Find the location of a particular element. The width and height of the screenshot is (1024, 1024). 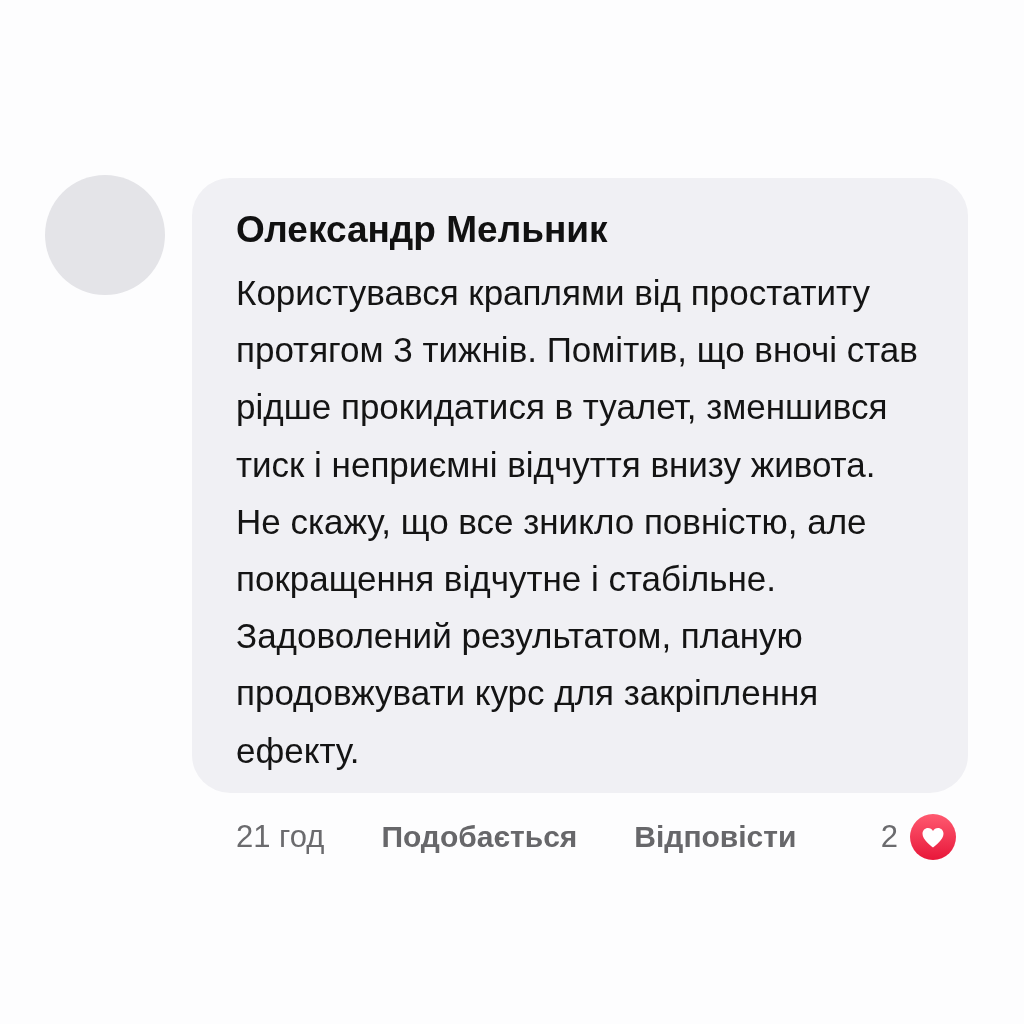

reaction-count: 2 is located at coordinates (889, 836).